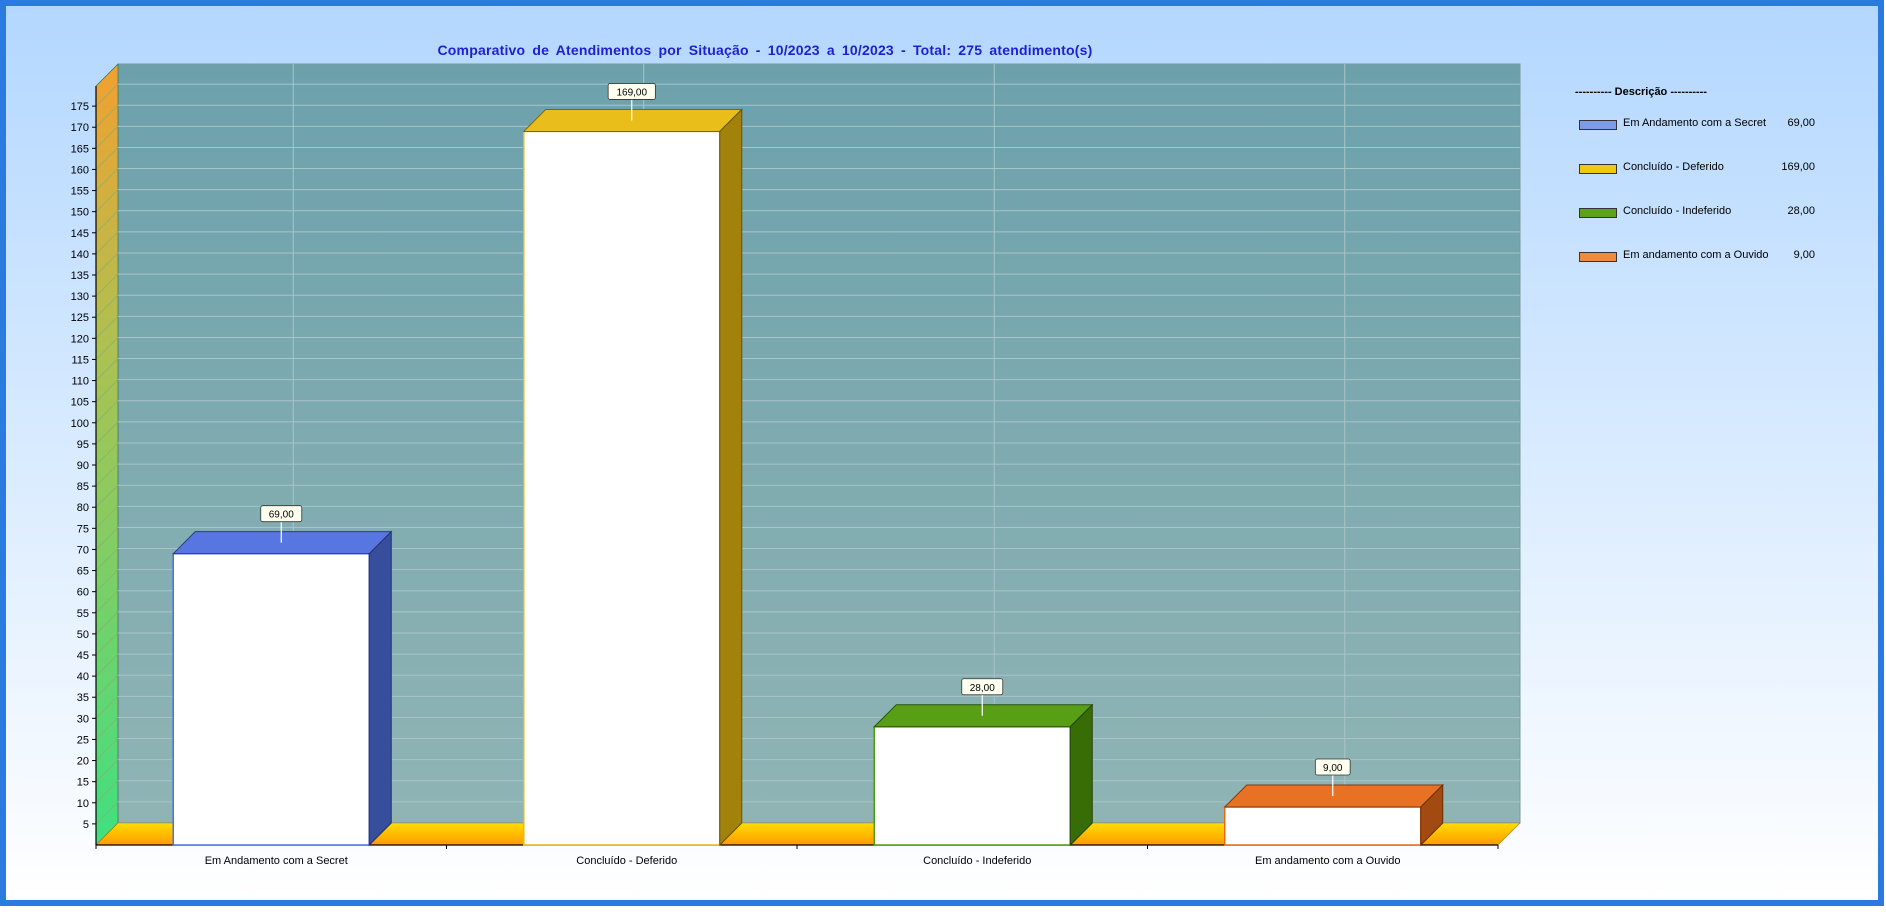 The width and height of the screenshot is (1886, 915). Describe the element at coordinates (83, 550) in the screenshot. I see `y-tick-label: 70` at that location.